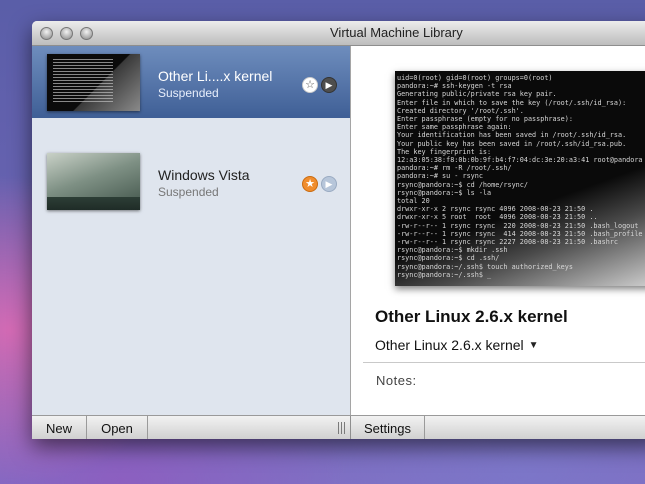 The height and width of the screenshot is (484, 645). What do you see at coordinates (460, 110) in the screenshot?
I see `terminal-line: Created directory '/root/.ssh'.` at bounding box center [460, 110].